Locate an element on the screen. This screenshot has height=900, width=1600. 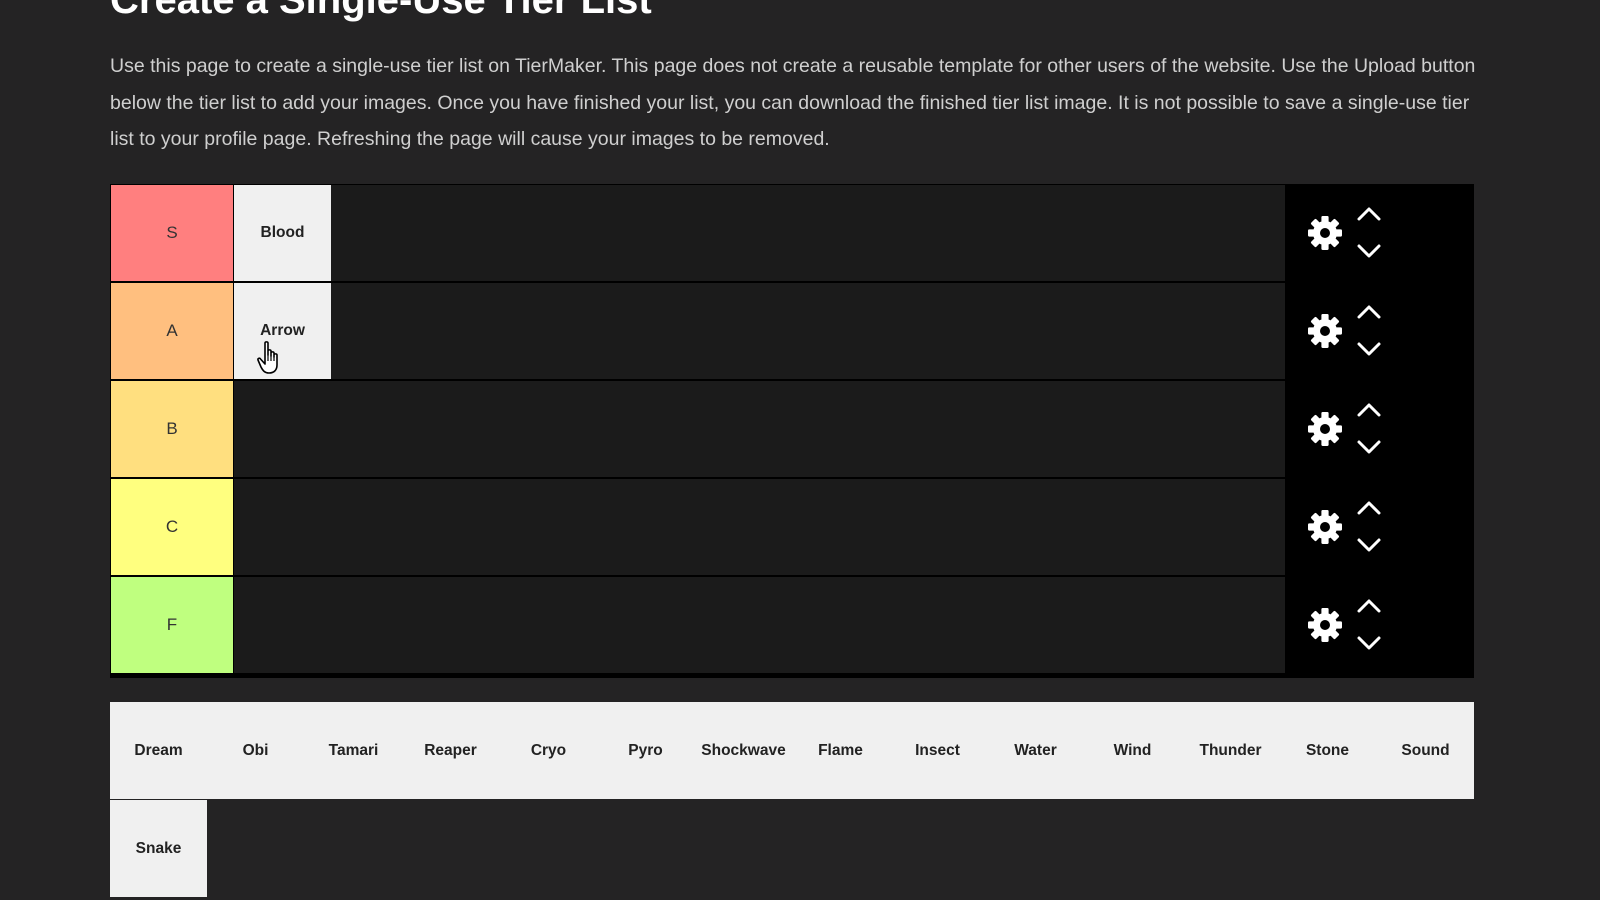
tier-drop-zone: Blood is located at coordinates (759, 233).